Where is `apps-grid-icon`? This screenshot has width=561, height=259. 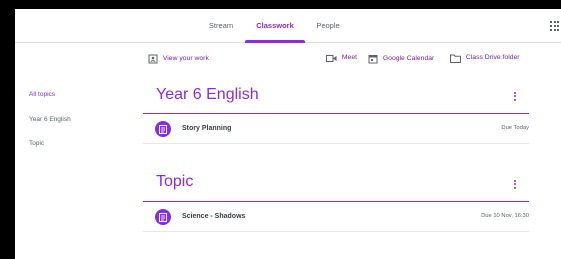 apps-grid-icon is located at coordinates (555, 26).